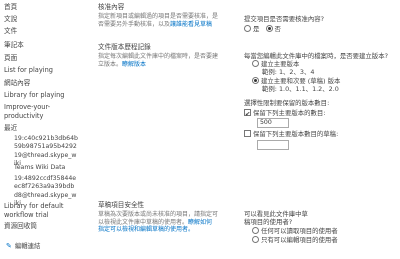 This screenshot has width=400, height=259. Describe the element at coordinates (255, 239) in the screenshot. I see `editors-only-radio` at that location.